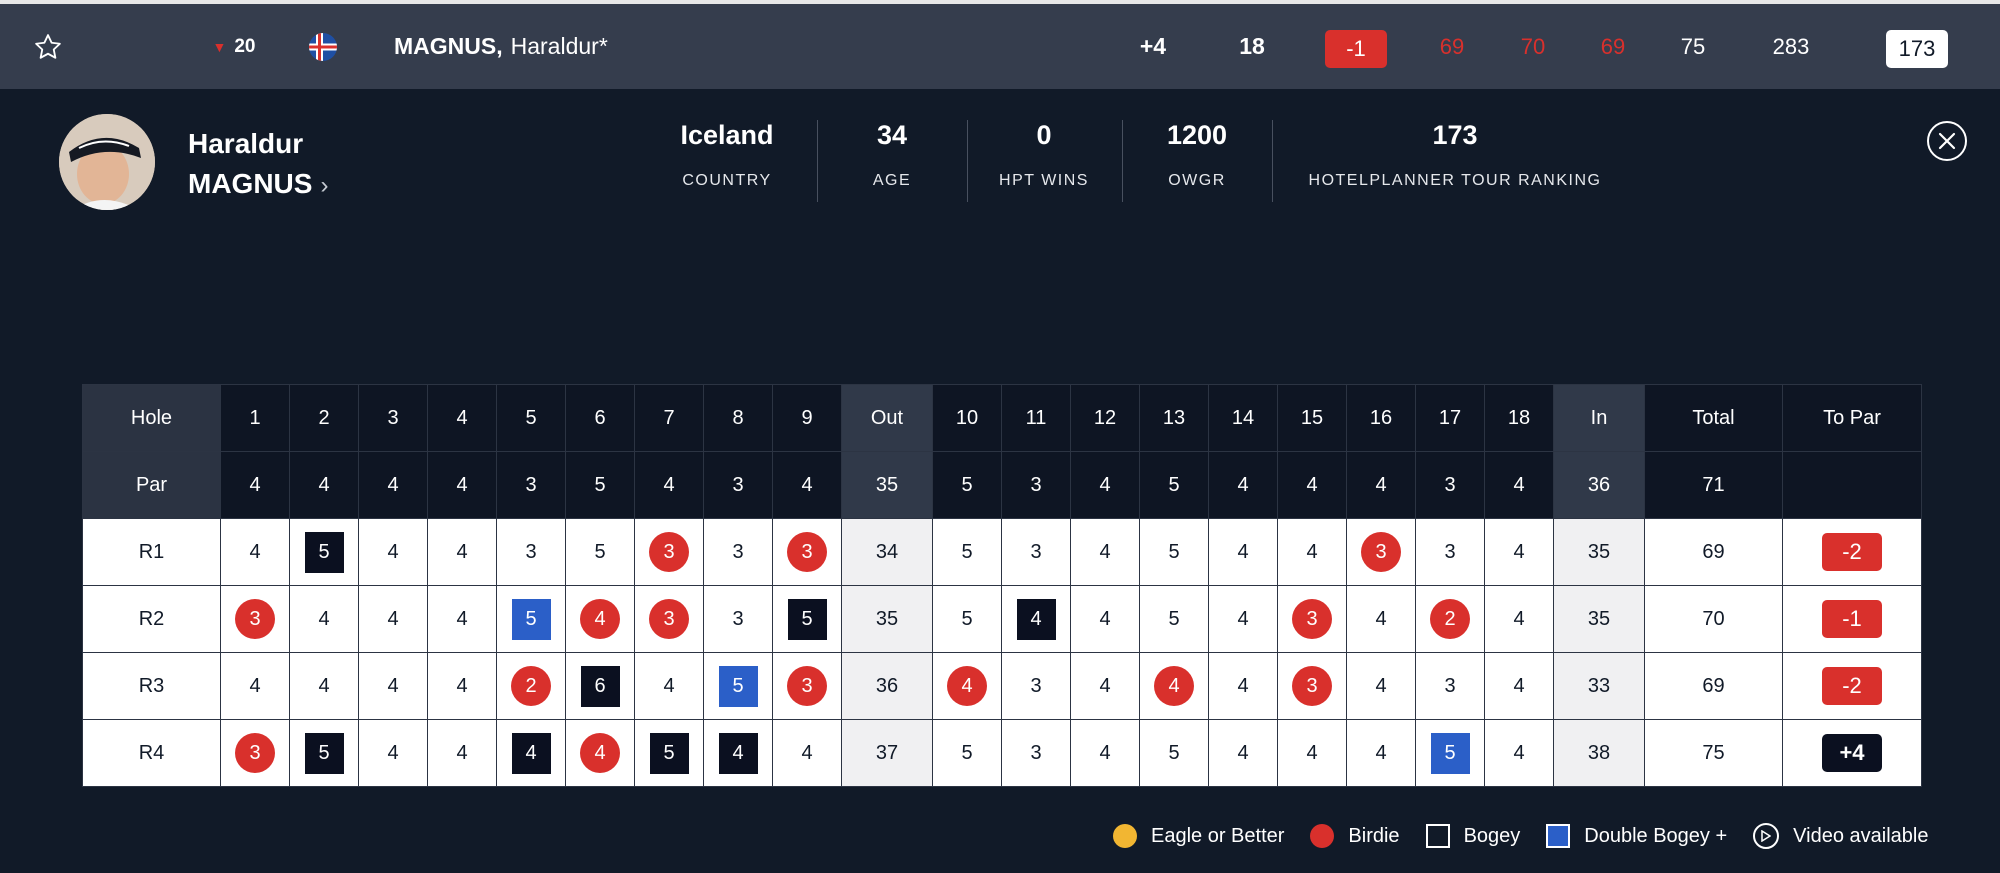 The height and width of the screenshot is (873, 2000). What do you see at coordinates (151, 686) in the screenshot?
I see `round-label: R3` at bounding box center [151, 686].